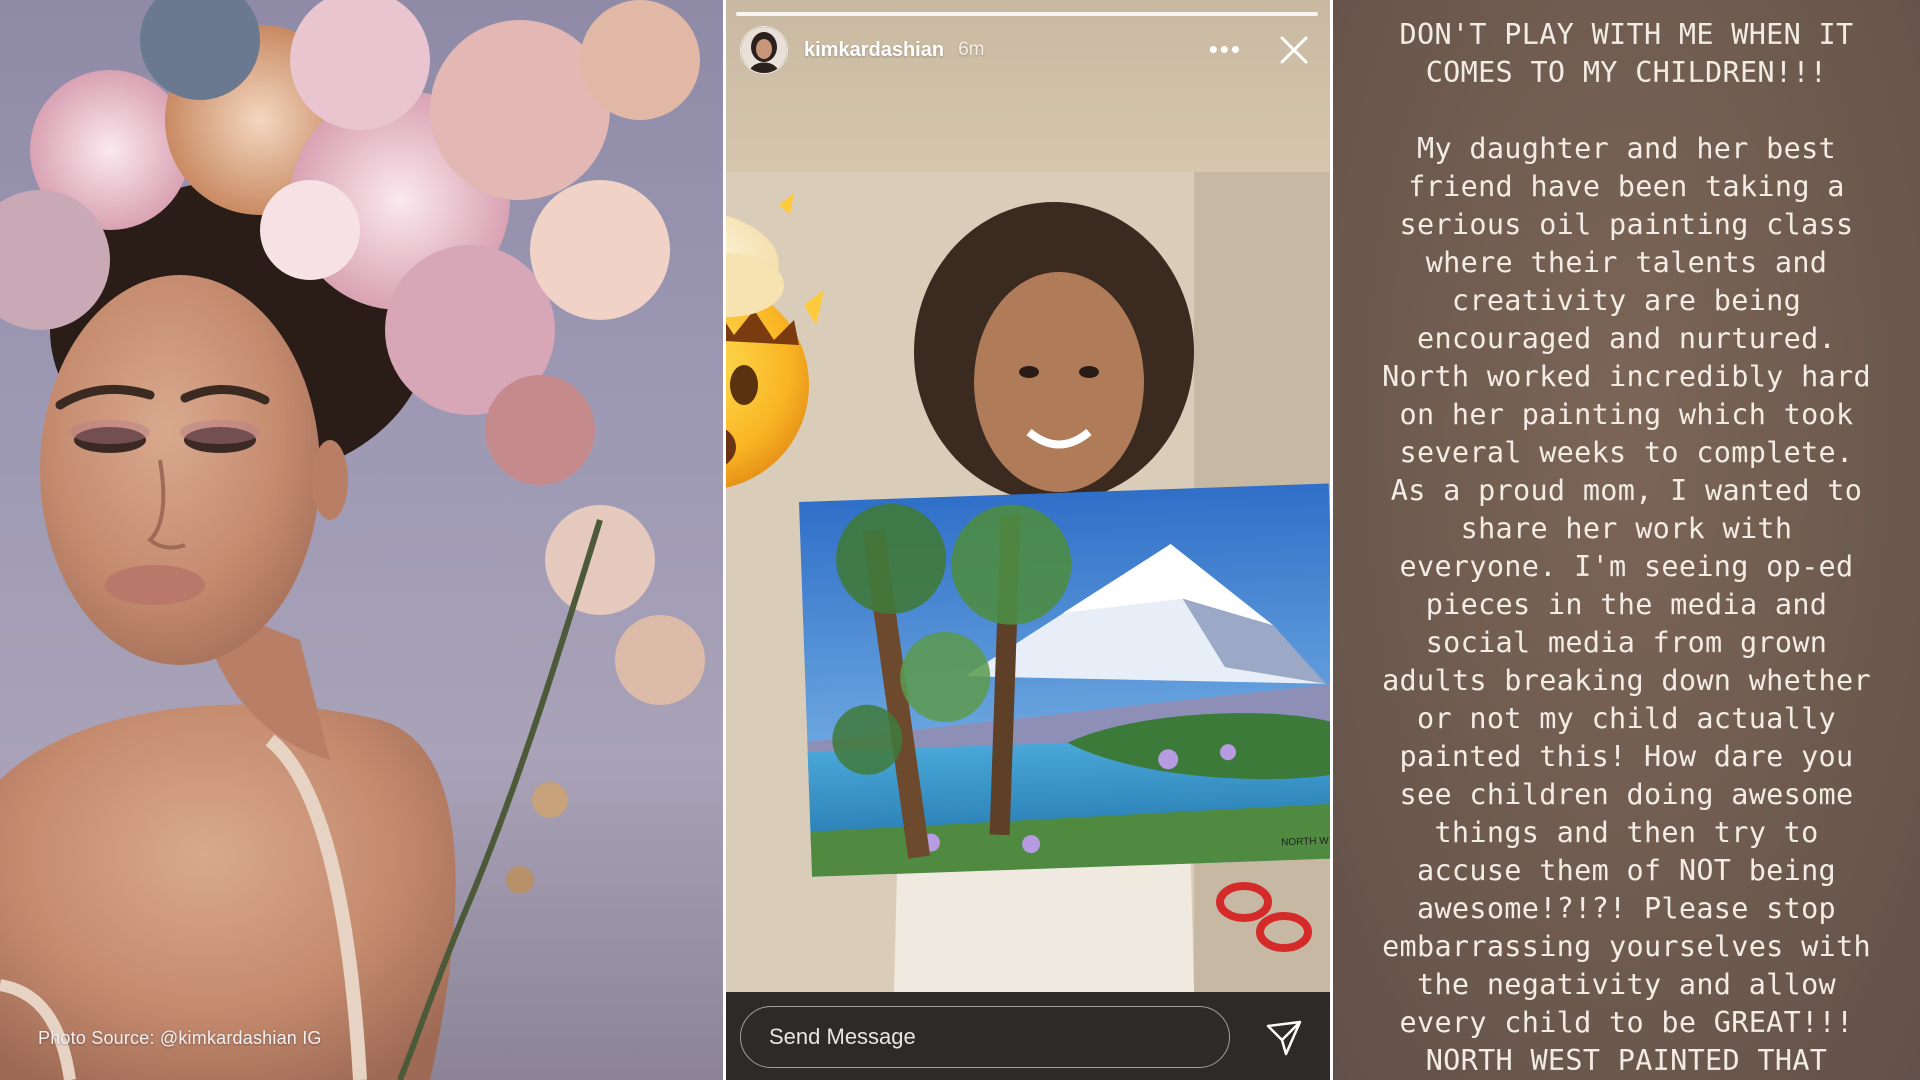 The height and width of the screenshot is (1080, 1920). What do you see at coordinates (1305, 842) in the screenshot?
I see `painting-signature: NORTH W` at bounding box center [1305, 842].